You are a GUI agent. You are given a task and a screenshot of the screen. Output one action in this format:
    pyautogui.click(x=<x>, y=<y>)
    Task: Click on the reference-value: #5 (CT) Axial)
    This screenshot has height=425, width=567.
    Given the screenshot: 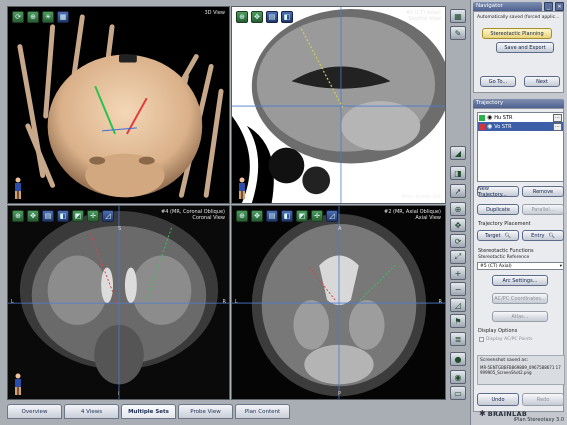 What is the action you would take?
    pyautogui.click(x=496, y=266)
    